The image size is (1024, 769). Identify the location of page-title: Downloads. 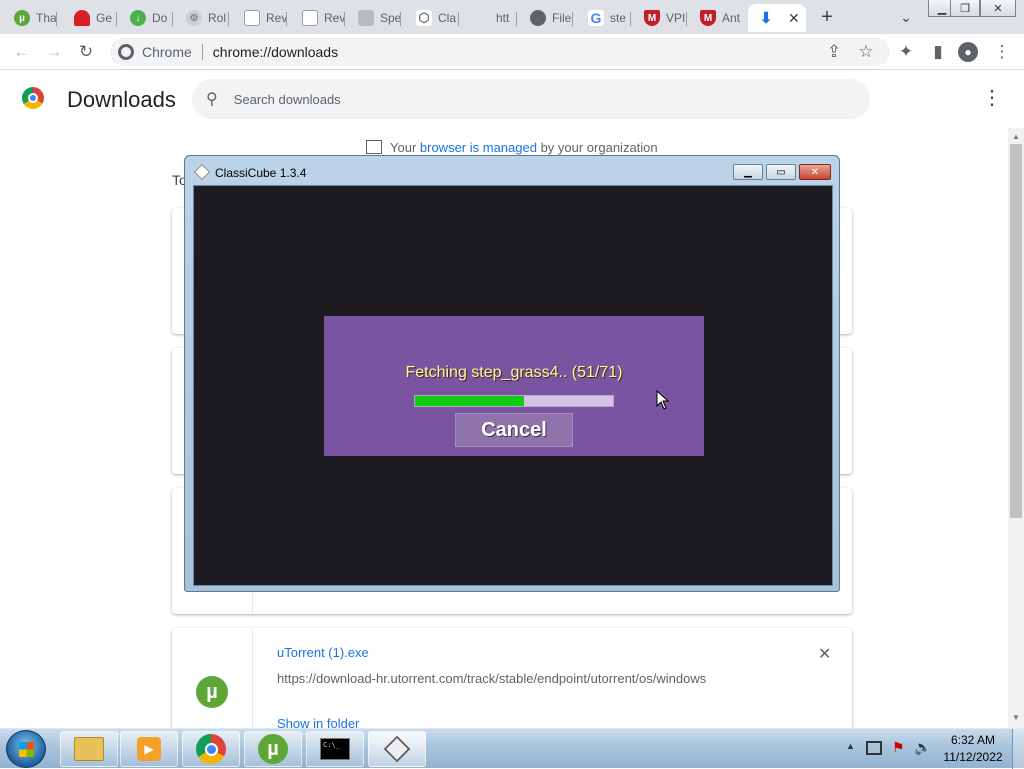
(121, 99).